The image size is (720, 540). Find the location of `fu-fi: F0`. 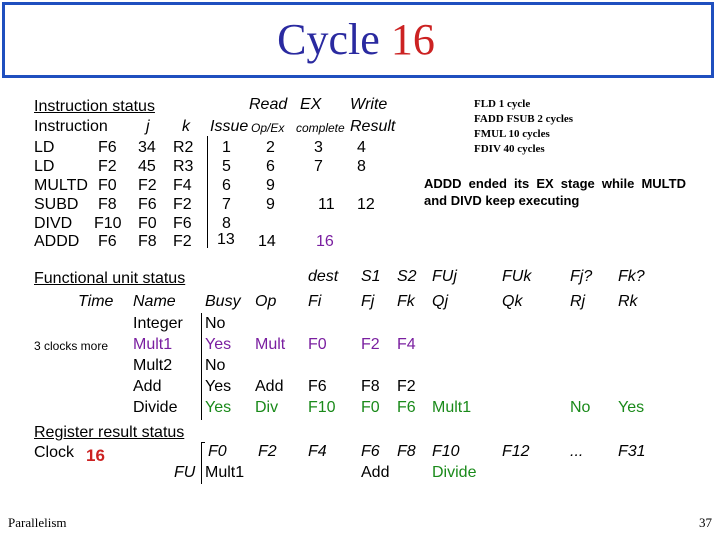

fu-fi: F0 is located at coordinates (317, 344).